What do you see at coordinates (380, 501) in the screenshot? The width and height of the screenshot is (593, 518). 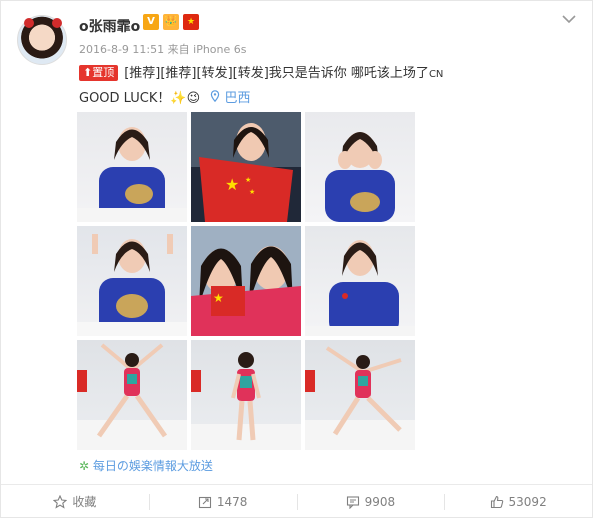 I see `comment-count: 9908` at bounding box center [380, 501].